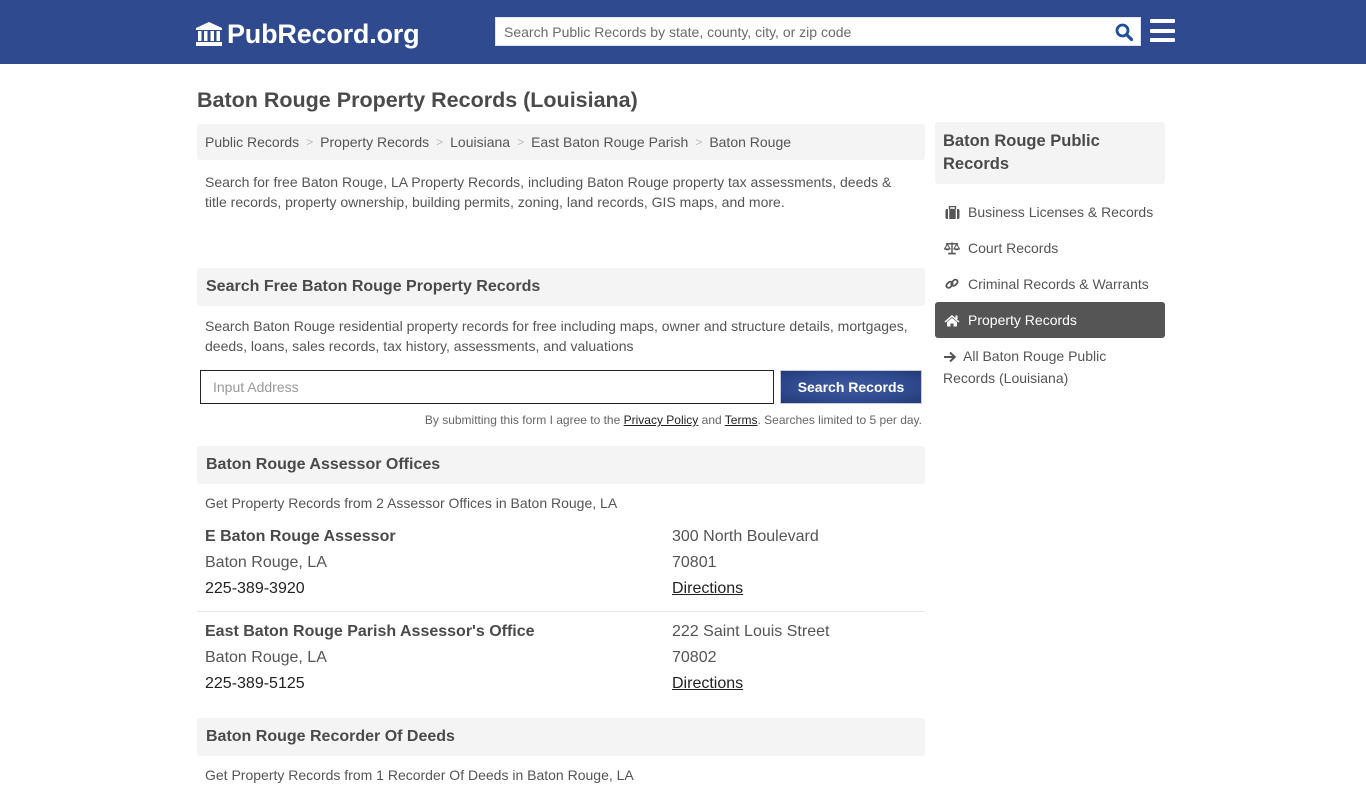 This screenshot has width=1366, height=785. What do you see at coordinates (711, 420) in the screenshot?
I see `disclaimer-and: and` at bounding box center [711, 420].